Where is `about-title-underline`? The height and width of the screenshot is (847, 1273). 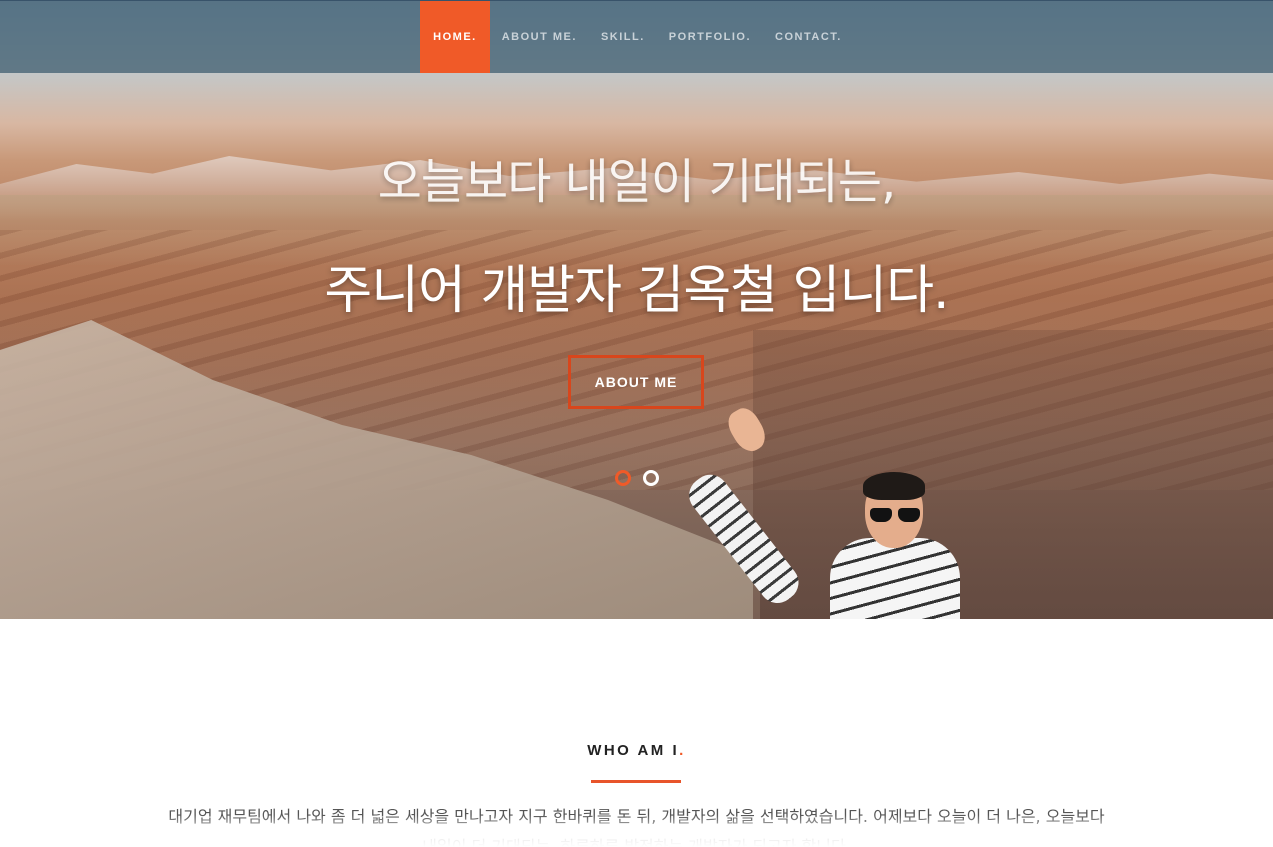 about-title-underline is located at coordinates (636, 781).